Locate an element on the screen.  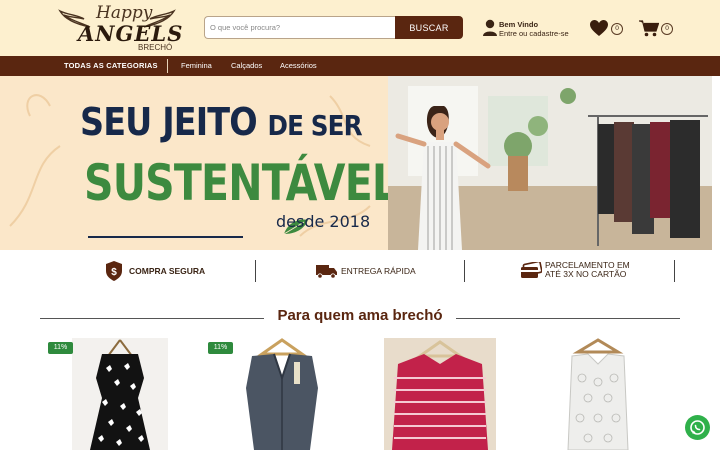
shield-dollar-icon: $ is located at coordinates (114, 271).